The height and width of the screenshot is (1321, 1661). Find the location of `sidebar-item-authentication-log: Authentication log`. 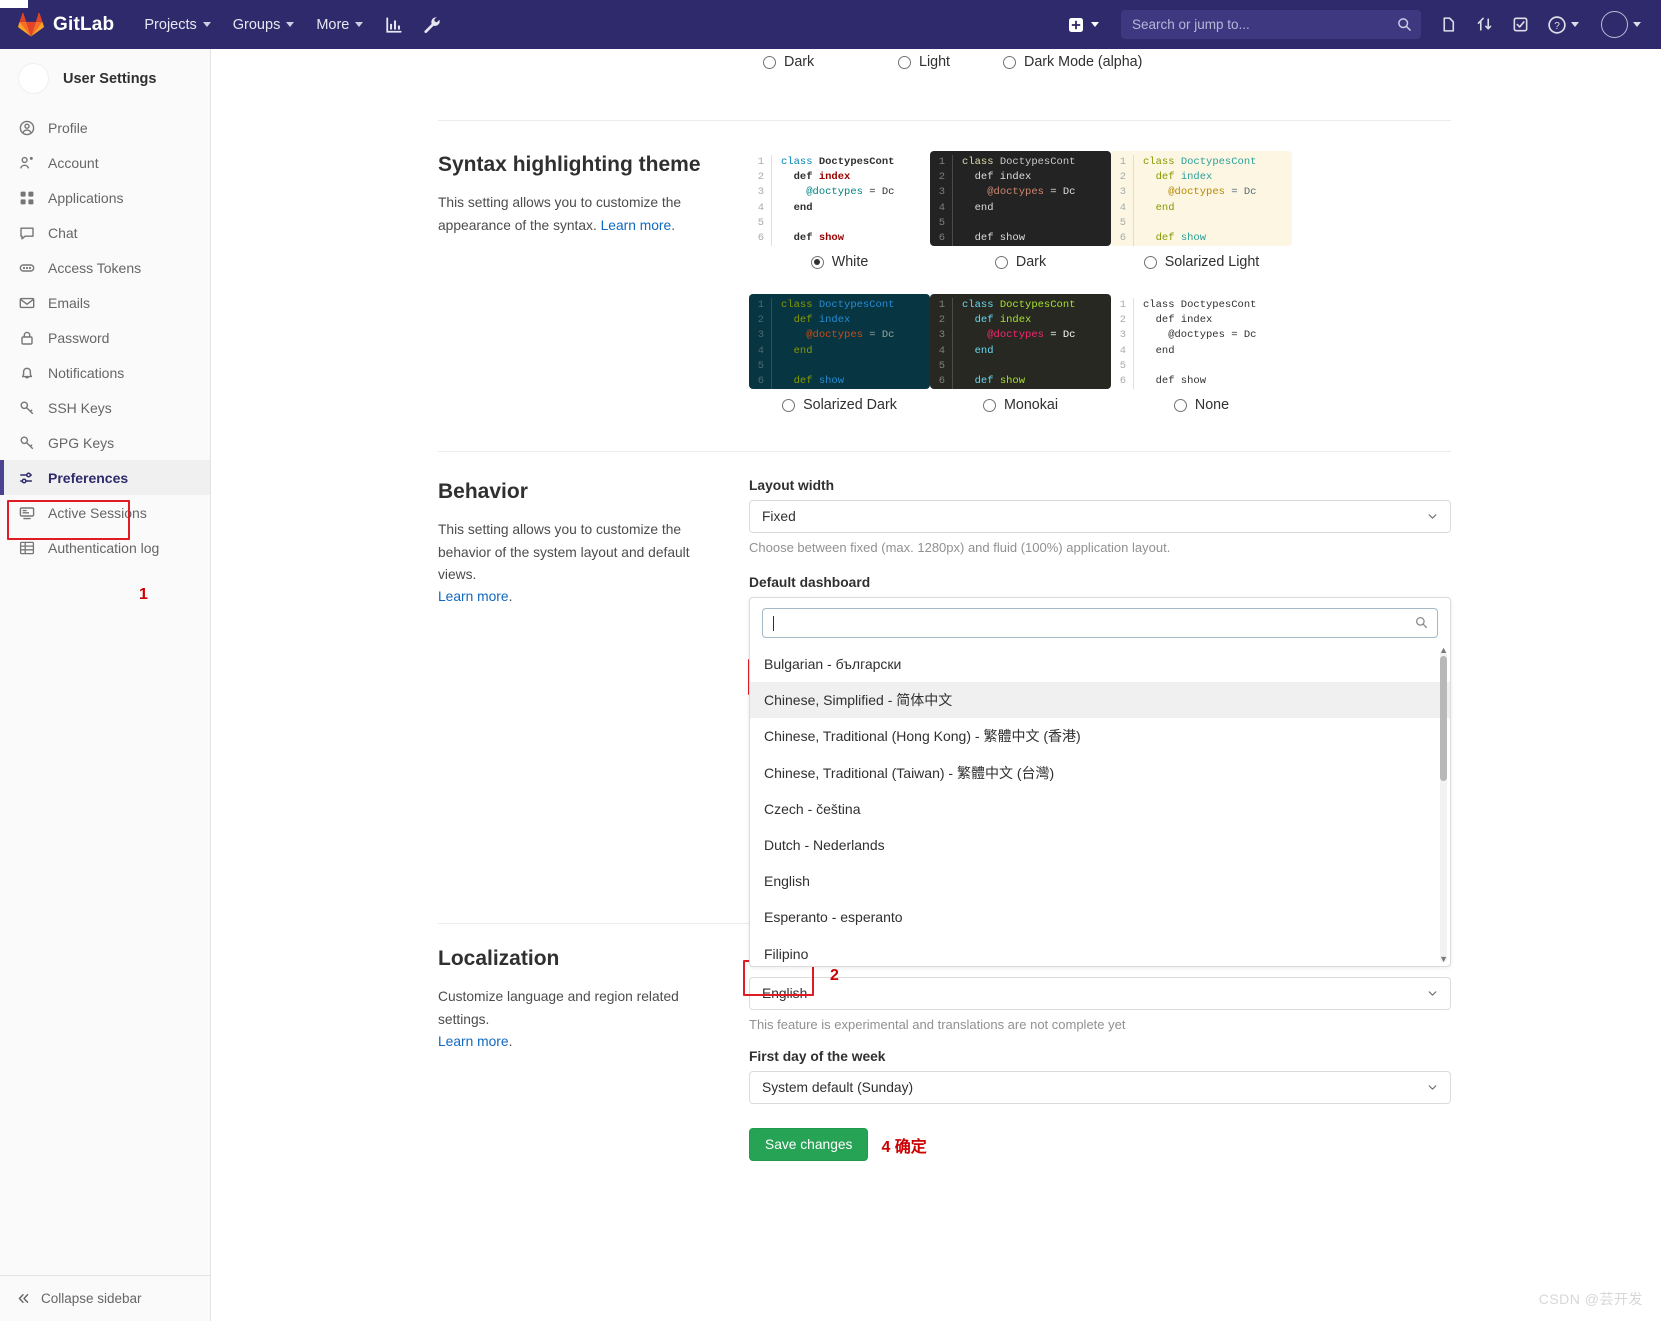

sidebar-item-authentication-log: Authentication log is located at coordinates (105, 547).